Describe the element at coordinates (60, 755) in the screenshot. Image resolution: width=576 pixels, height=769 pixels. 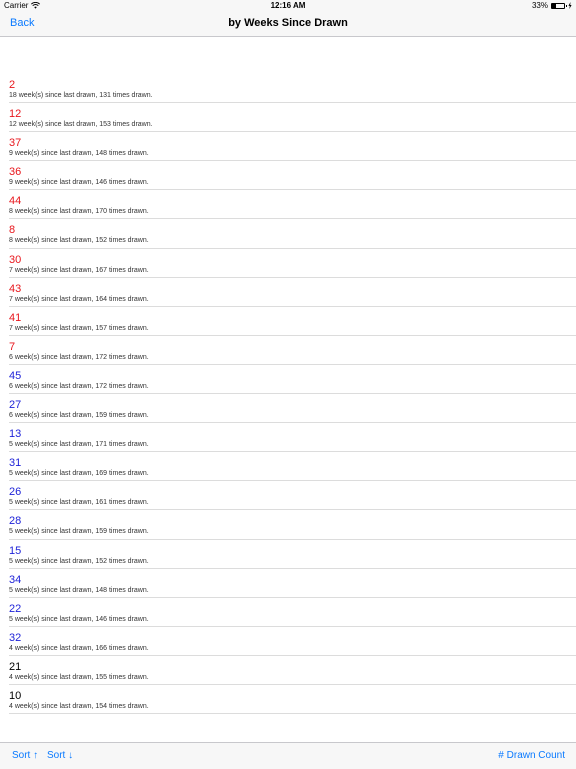
I see `sort-descending-button: Sort ↓` at that location.